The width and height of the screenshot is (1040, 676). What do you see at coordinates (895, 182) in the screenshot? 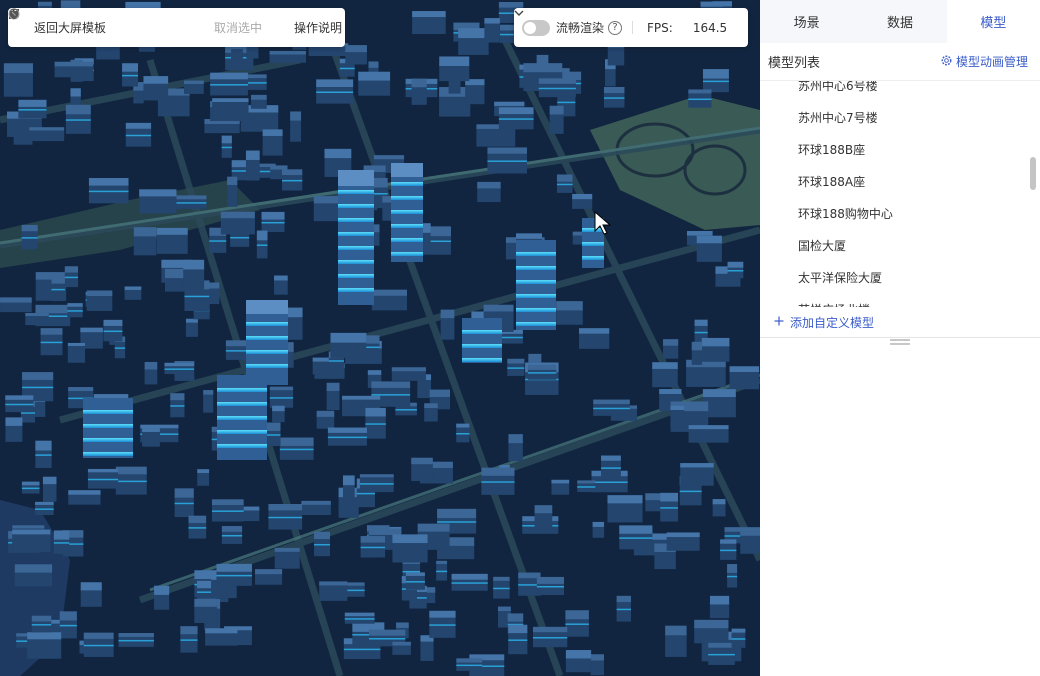
I see `model-item: 环球188A座` at bounding box center [895, 182].